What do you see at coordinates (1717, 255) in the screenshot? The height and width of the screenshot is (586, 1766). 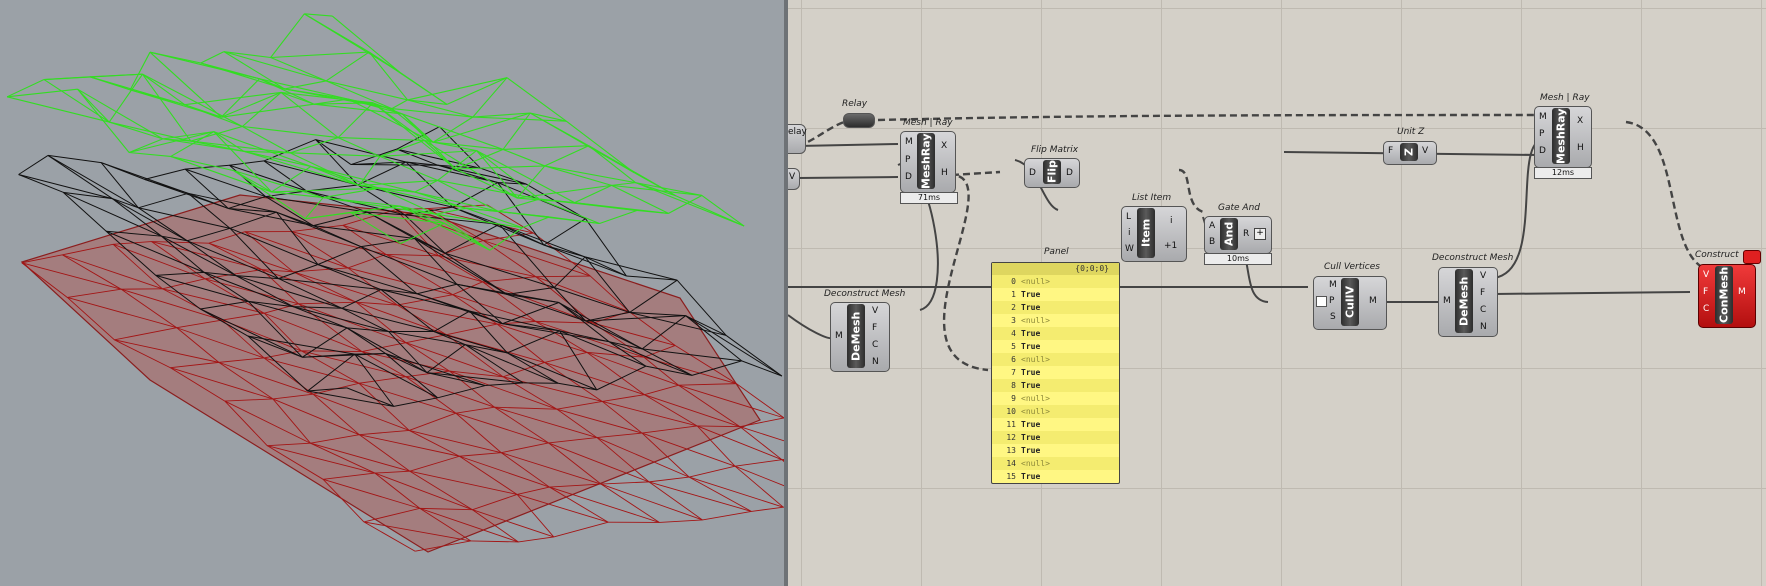 I see `construct-title: Construct` at bounding box center [1717, 255].